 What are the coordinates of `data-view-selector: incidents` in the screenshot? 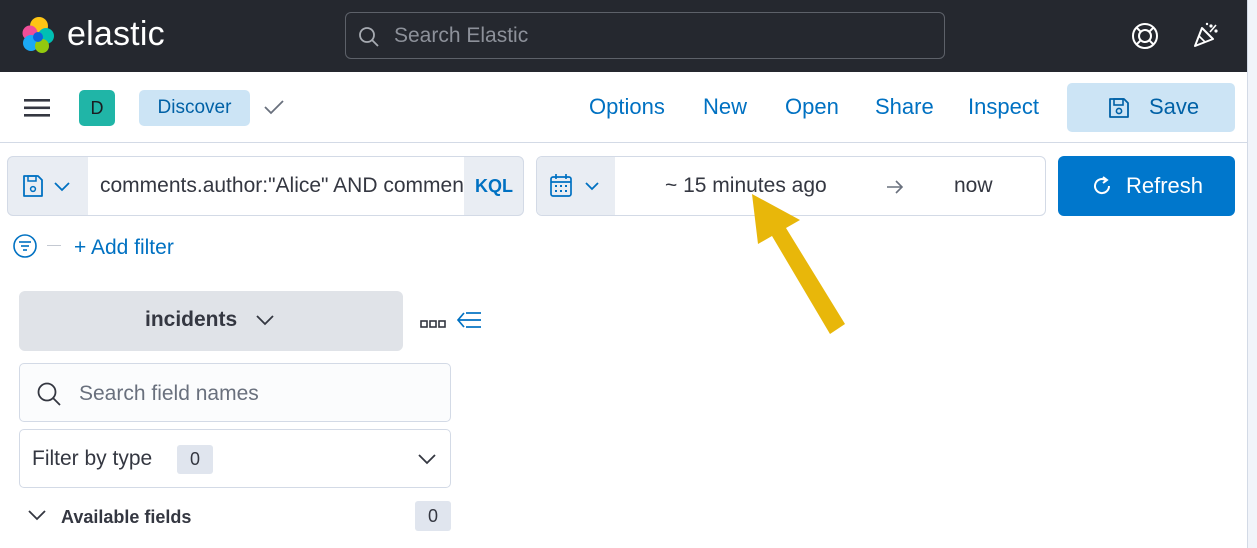 It's located at (211, 321).